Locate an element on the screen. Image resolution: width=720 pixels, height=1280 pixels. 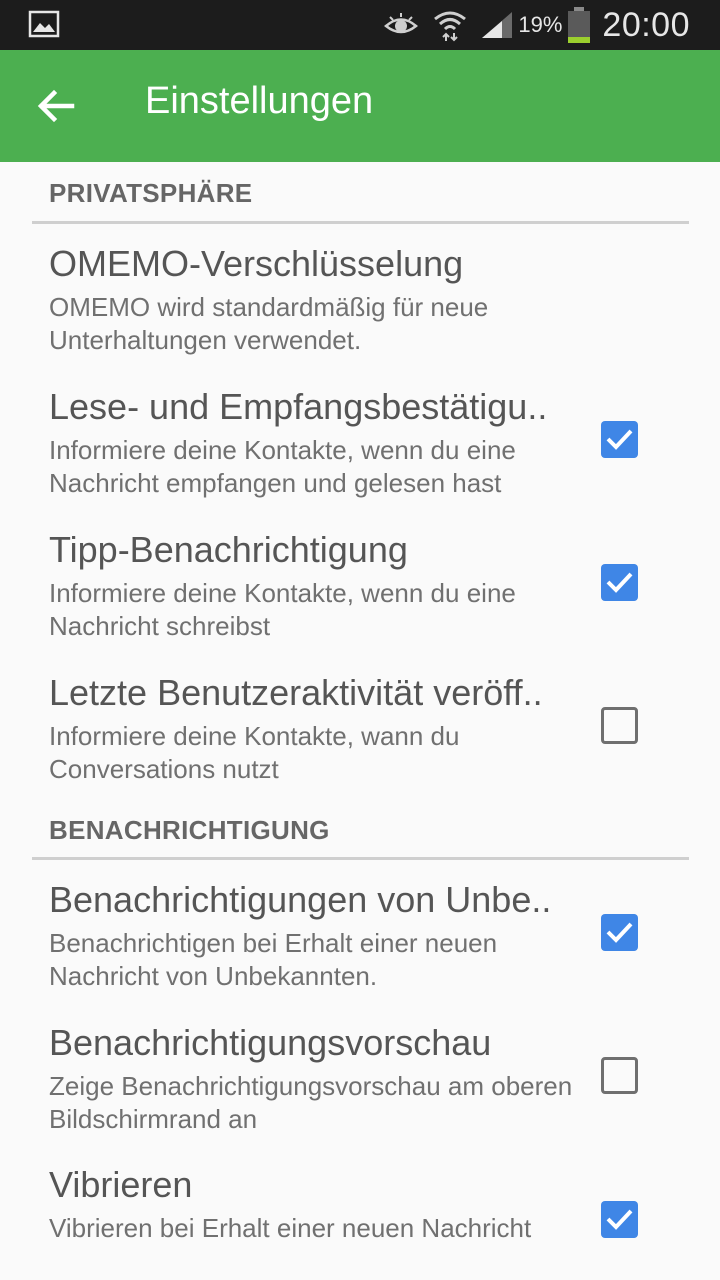
pref-title: Vibrieren is located at coordinates (121, 1184).